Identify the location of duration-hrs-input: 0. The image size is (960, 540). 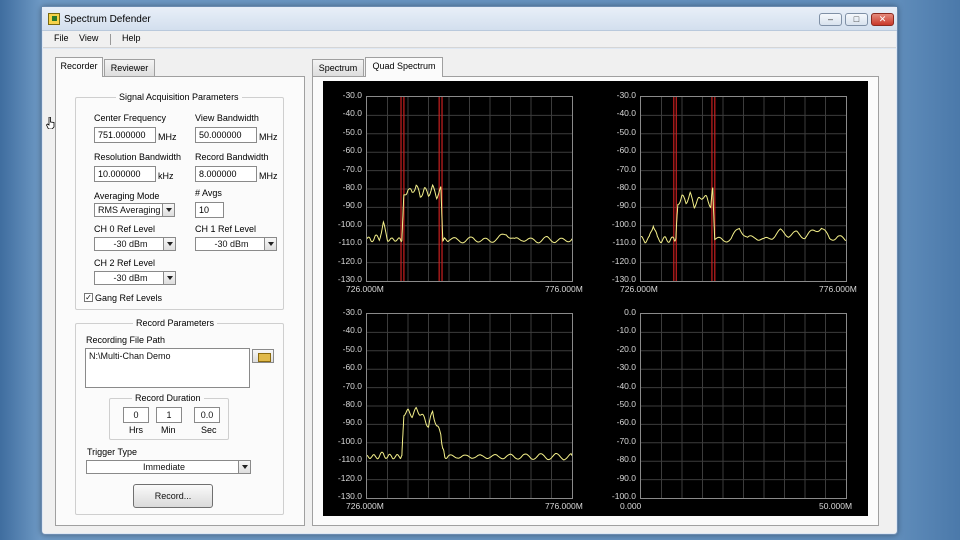
(136, 415).